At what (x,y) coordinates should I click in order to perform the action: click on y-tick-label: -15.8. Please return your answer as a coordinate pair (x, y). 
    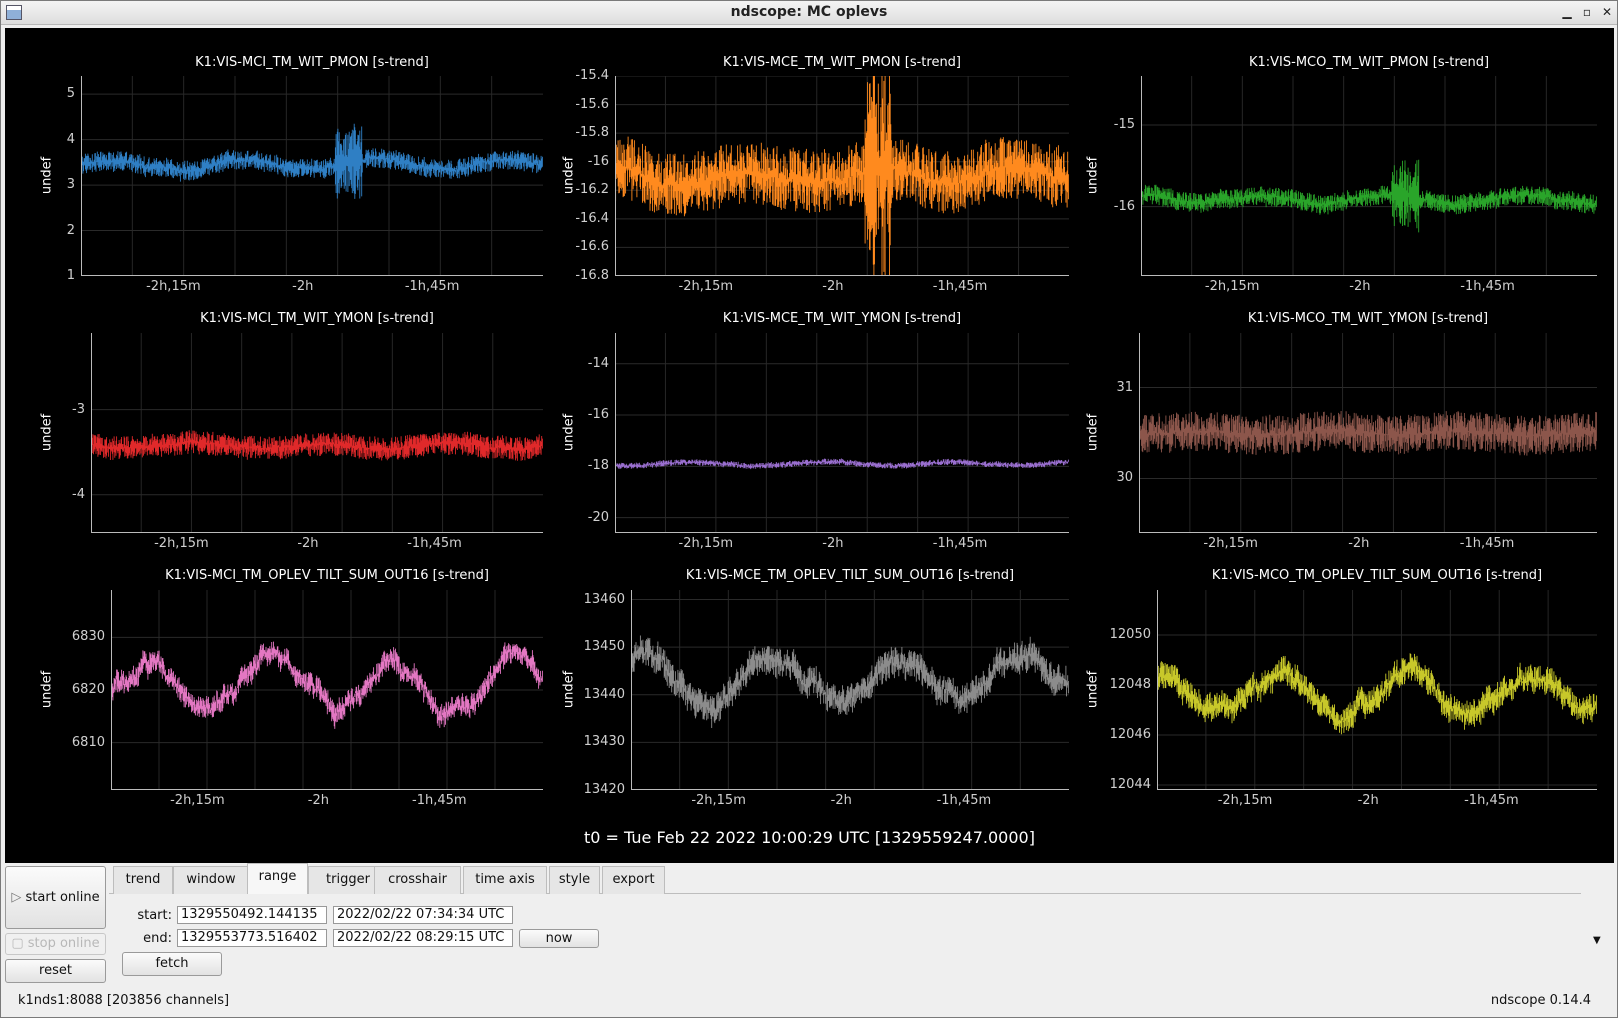
    Looking at the image, I should click on (592, 133).